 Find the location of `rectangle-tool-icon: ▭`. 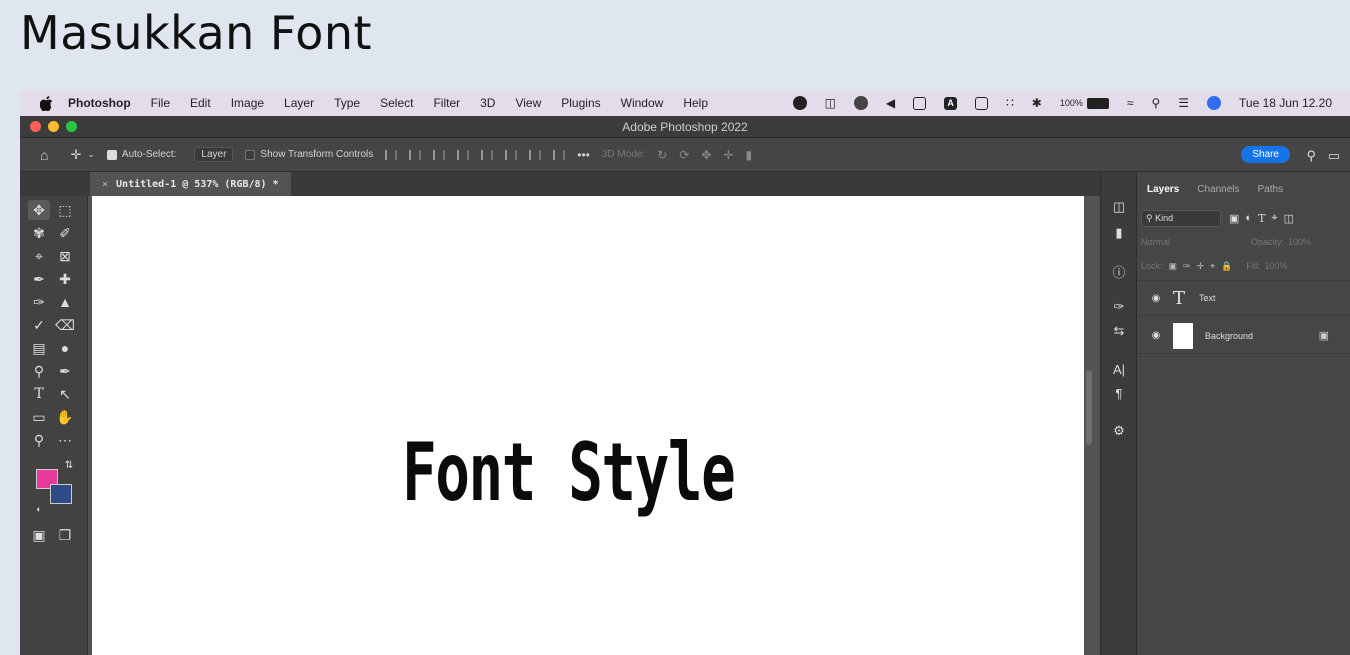

rectangle-tool-icon: ▭ is located at coordinates (39, 417).